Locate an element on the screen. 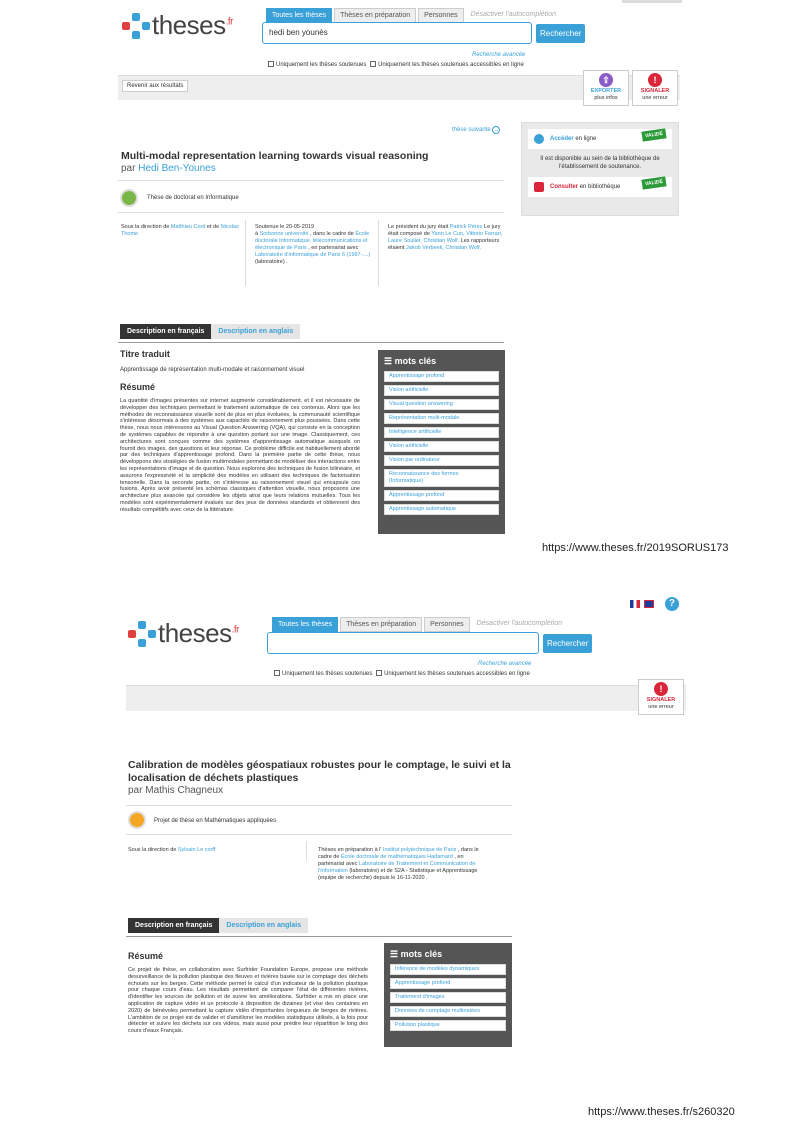 Image resolution: width=800 pixels, height=1130 pixels. rapporteurs-link: Jakob Verbeek, Christian Wolf. is located at coordinates (443, 248).